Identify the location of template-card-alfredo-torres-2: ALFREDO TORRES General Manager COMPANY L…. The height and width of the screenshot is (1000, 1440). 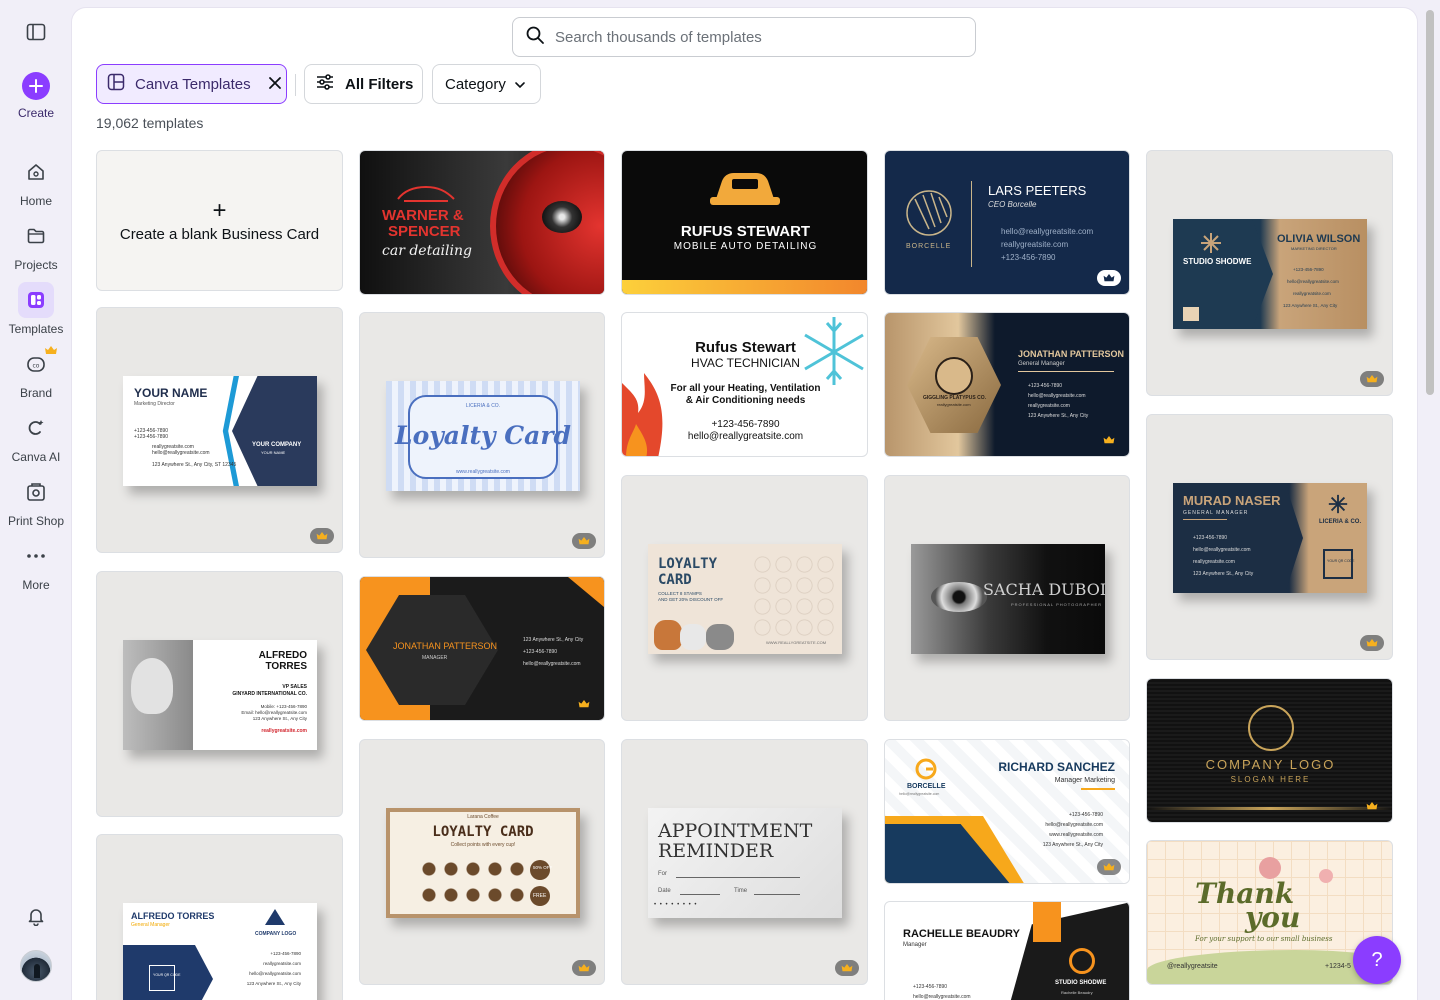
(219, 917).